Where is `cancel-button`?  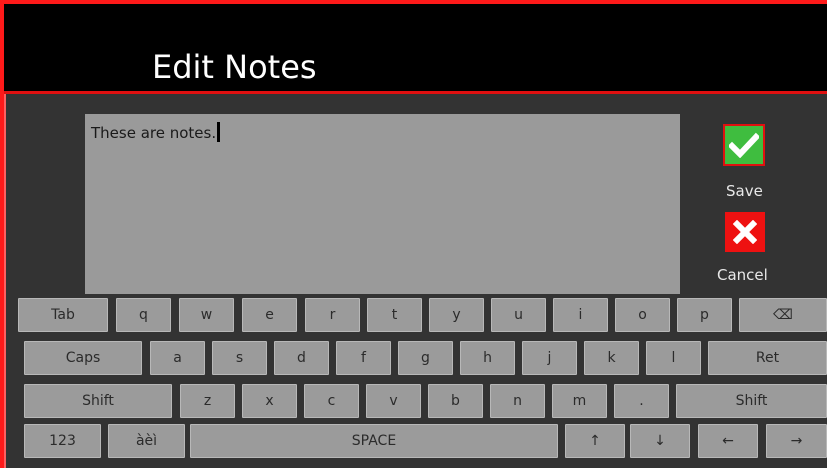
cancel-button is located at coordinates (745, 232).